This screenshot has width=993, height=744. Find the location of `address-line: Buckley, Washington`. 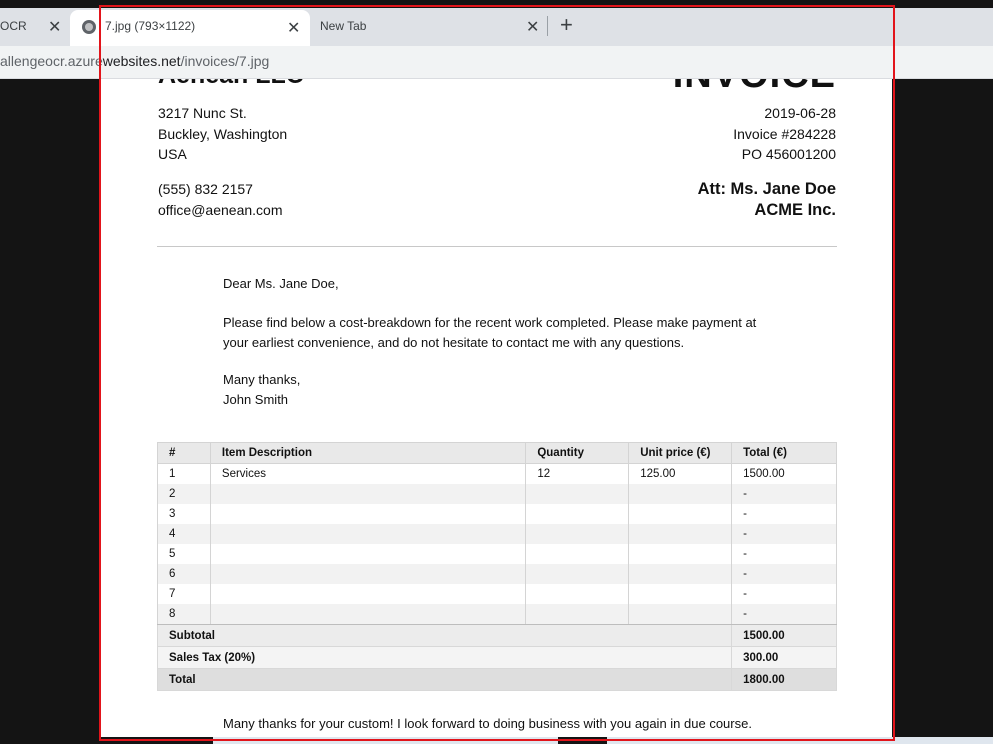

address-line: Buckley, Washington is located at coordinates (223, 133).